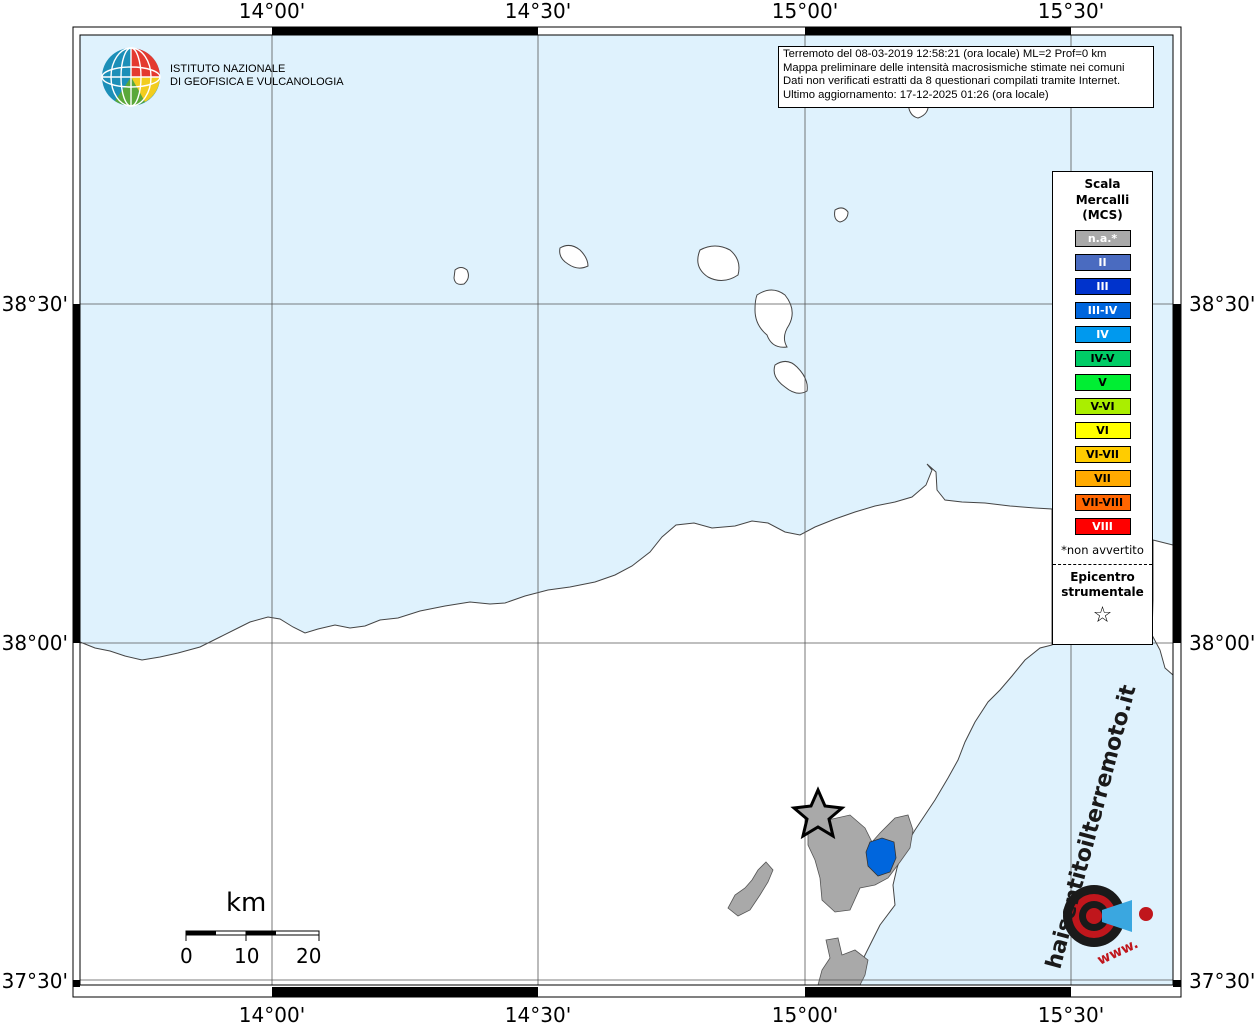 Image resolution: width=1255 pixels, height=1024 pixels. Describe the element at coordinates (1102, 549) in the screenshot. I see `legend-note: *non avvertito` at that location.